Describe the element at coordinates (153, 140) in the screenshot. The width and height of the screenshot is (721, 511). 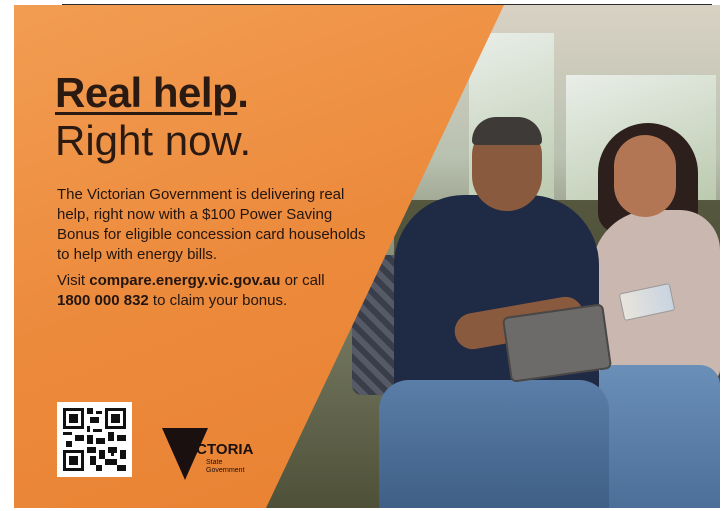
I see `headline-line2: Right now.` at that location.